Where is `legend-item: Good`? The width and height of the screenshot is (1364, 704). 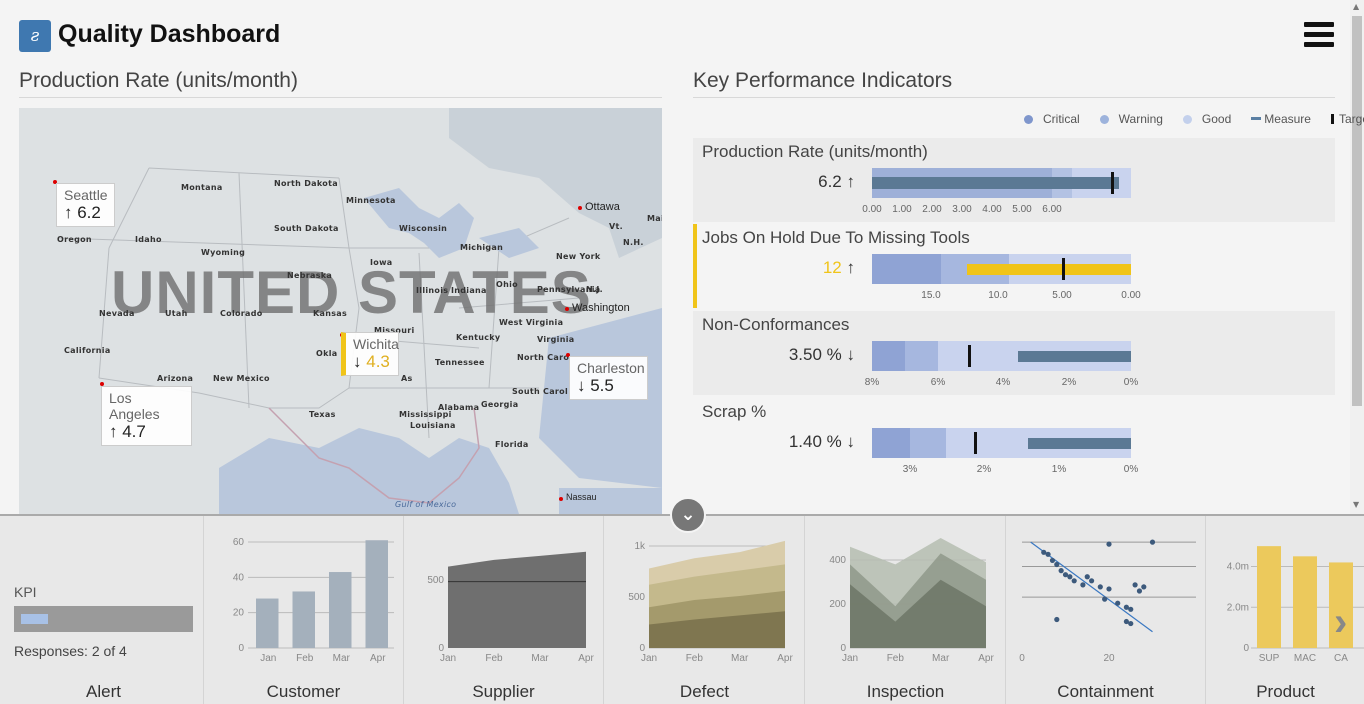 legend-item: Good is located at coordinates (1211, 119).